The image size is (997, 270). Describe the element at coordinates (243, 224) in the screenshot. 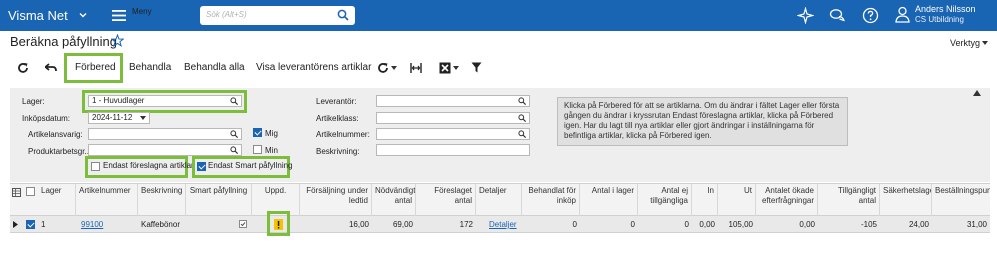

I see `smart-checkmark-icon` at that location.